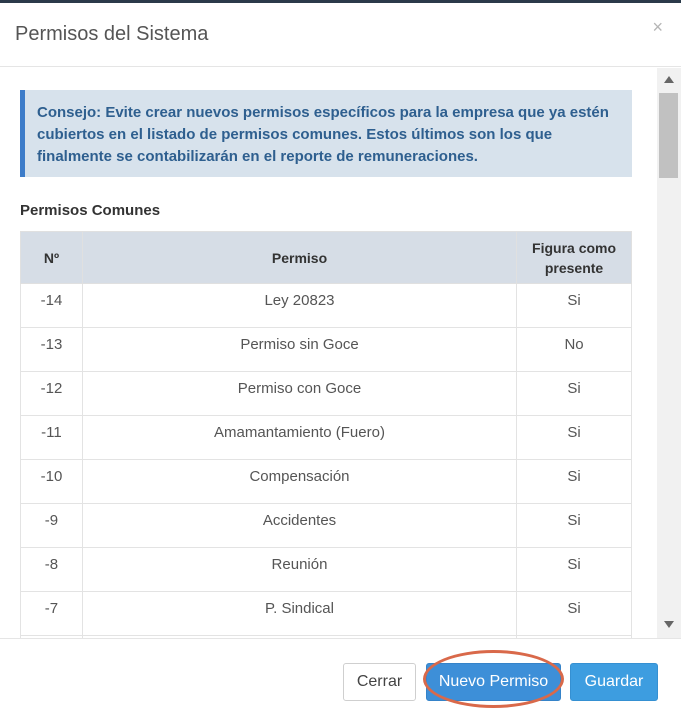 This screenshot has width=681, height=716. Describe the element at coordinates (90, 210) in the screenshot. I see `section-title: Permisos Comunes` at that location.